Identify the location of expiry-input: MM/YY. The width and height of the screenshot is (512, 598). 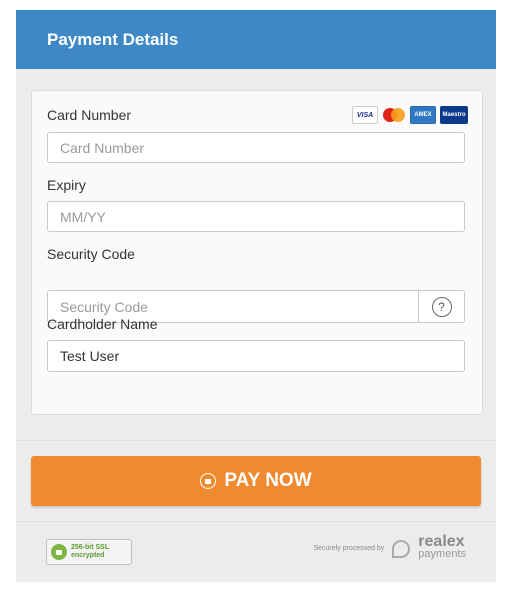
(256, 216).